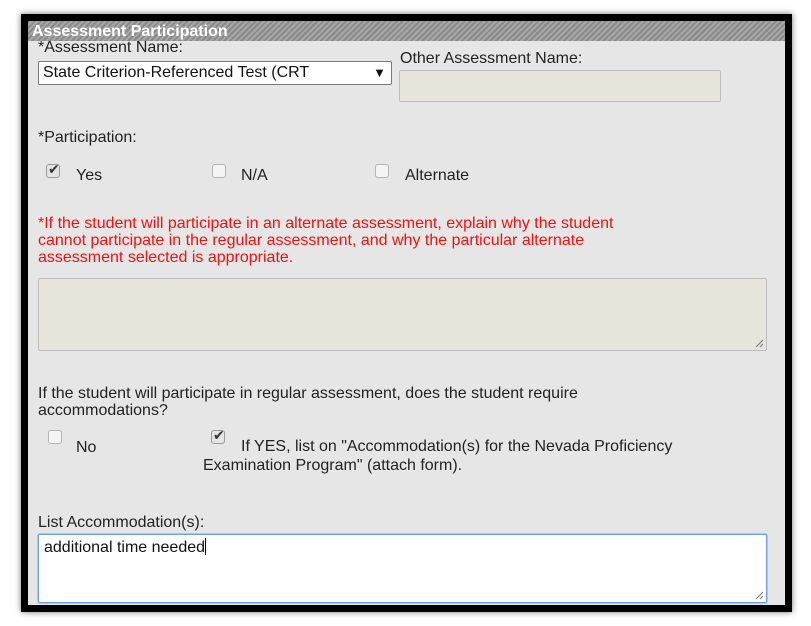 The width and height of the screenshot is (811, 626). I want to click on other-assessment-name-input, so click(560, 86).